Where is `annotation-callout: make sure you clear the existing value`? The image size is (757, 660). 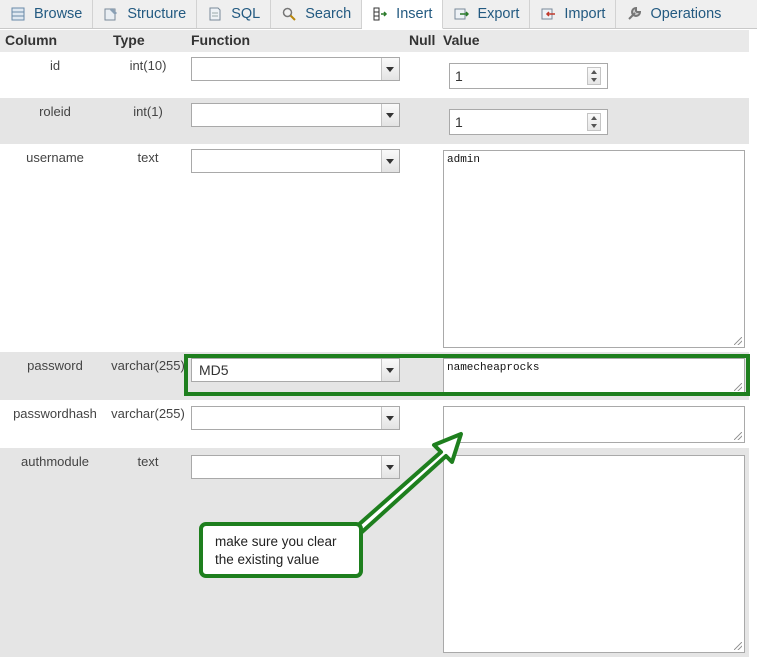
annotation-callout: make sure you clear the existing value is located at coordinates (281, 550).